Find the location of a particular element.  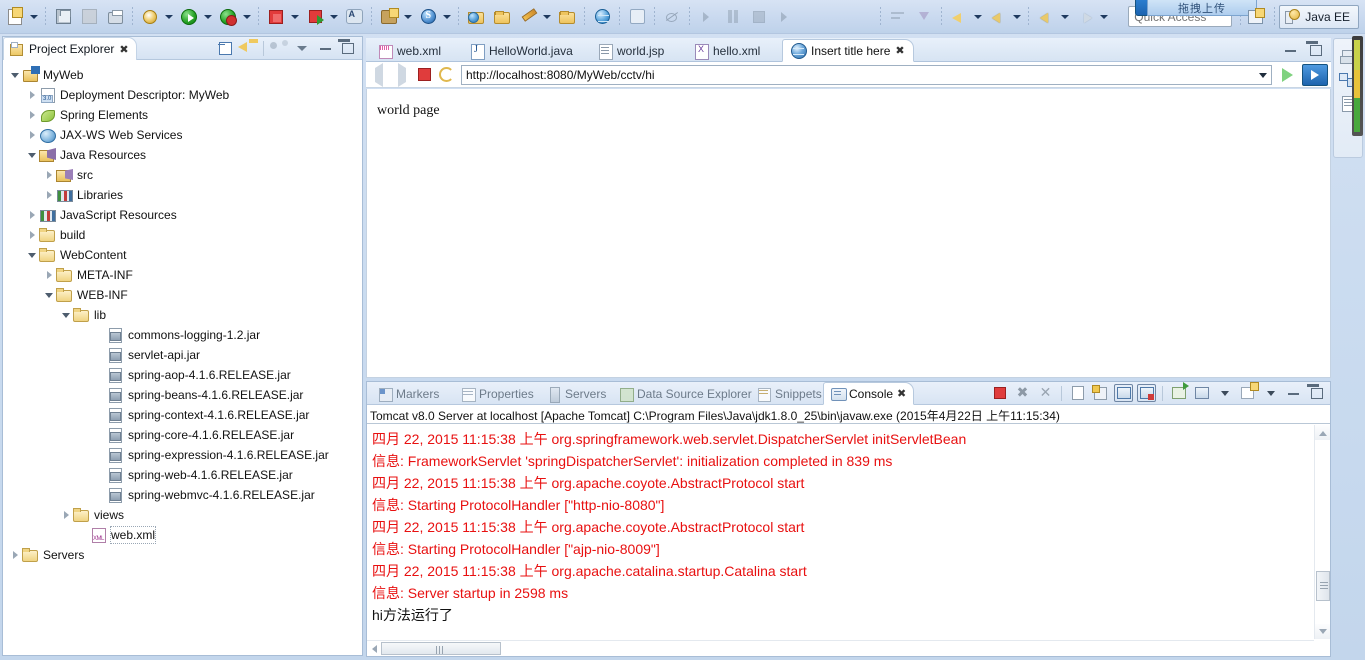

browser-forward-button is located at coordinates (401, 74).